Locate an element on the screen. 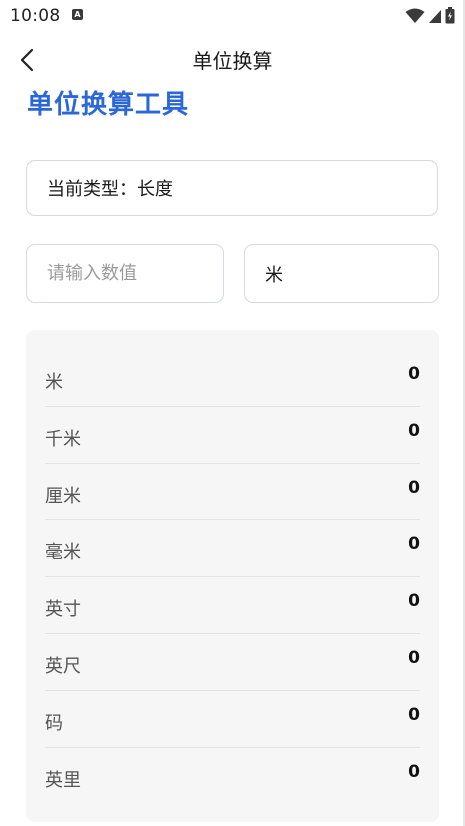  result-unit: 厘米 is located at coordinates (63, 496).